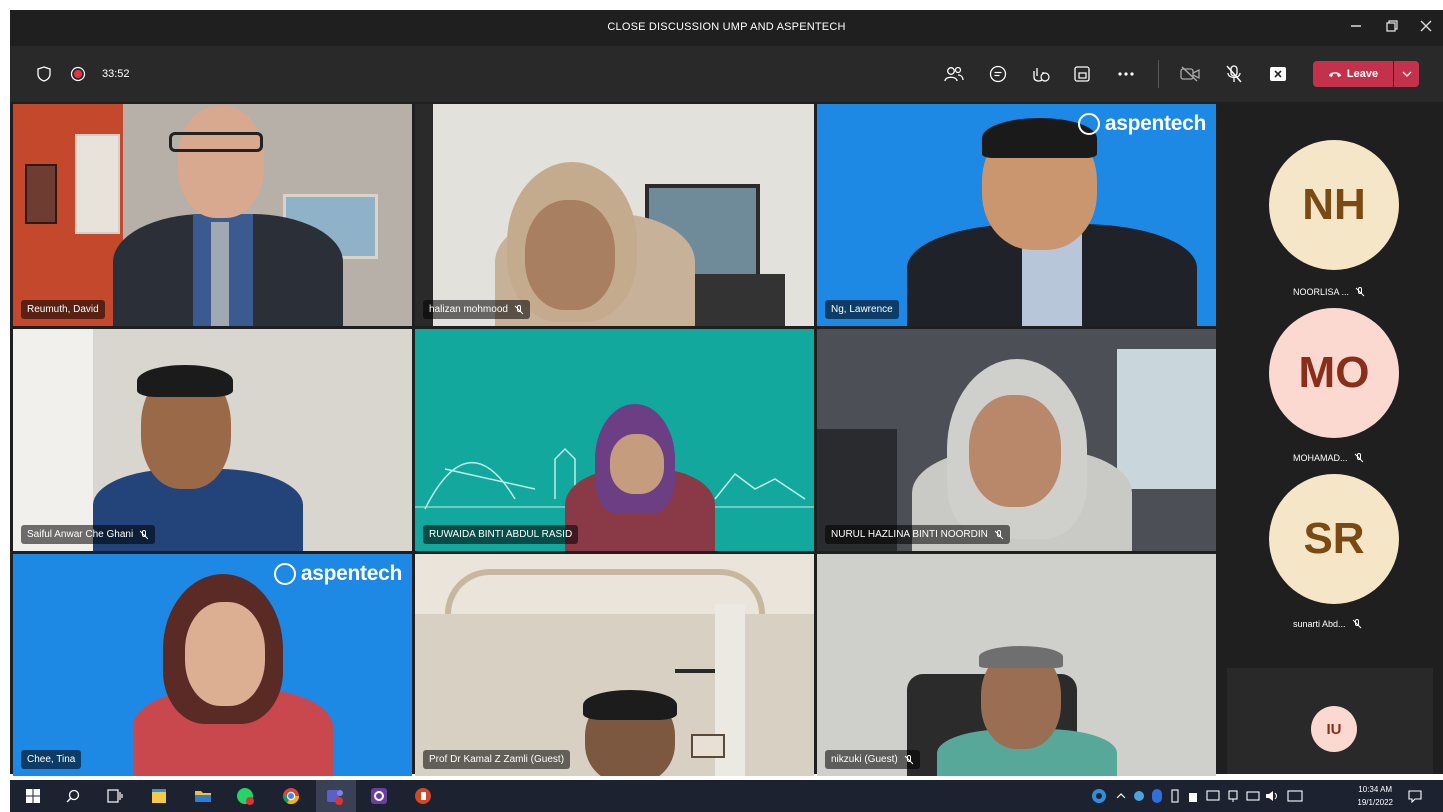 The height and width of the screenshot is (812, 1443). What do you see at coordinates (1375, 796) in the screenshot?
I see `system-clock: 10:34 AM 19/1/2022` at bounding box center [1375, 796].